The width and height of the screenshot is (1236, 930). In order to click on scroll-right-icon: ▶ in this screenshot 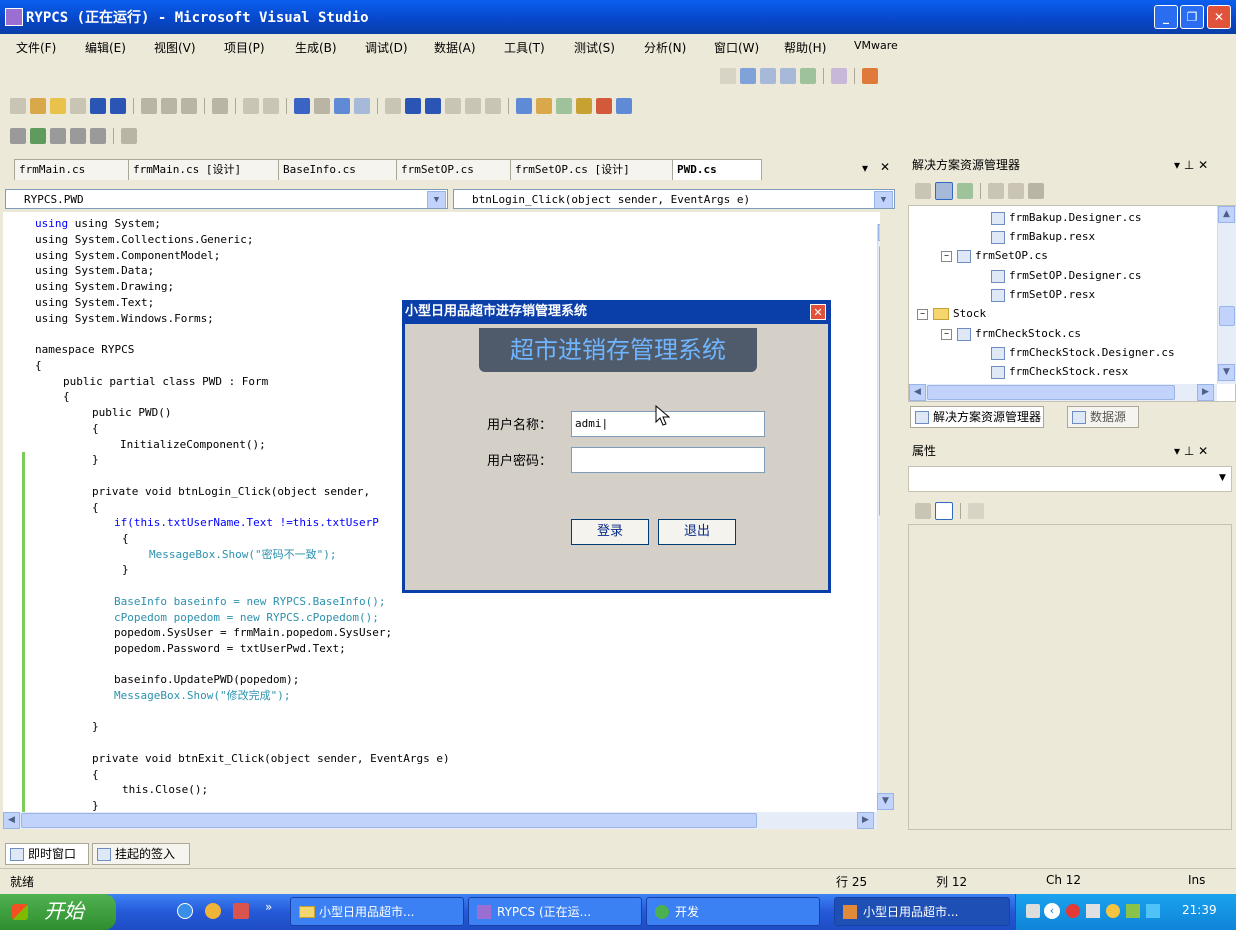, I will do `click(1205, 392)`.